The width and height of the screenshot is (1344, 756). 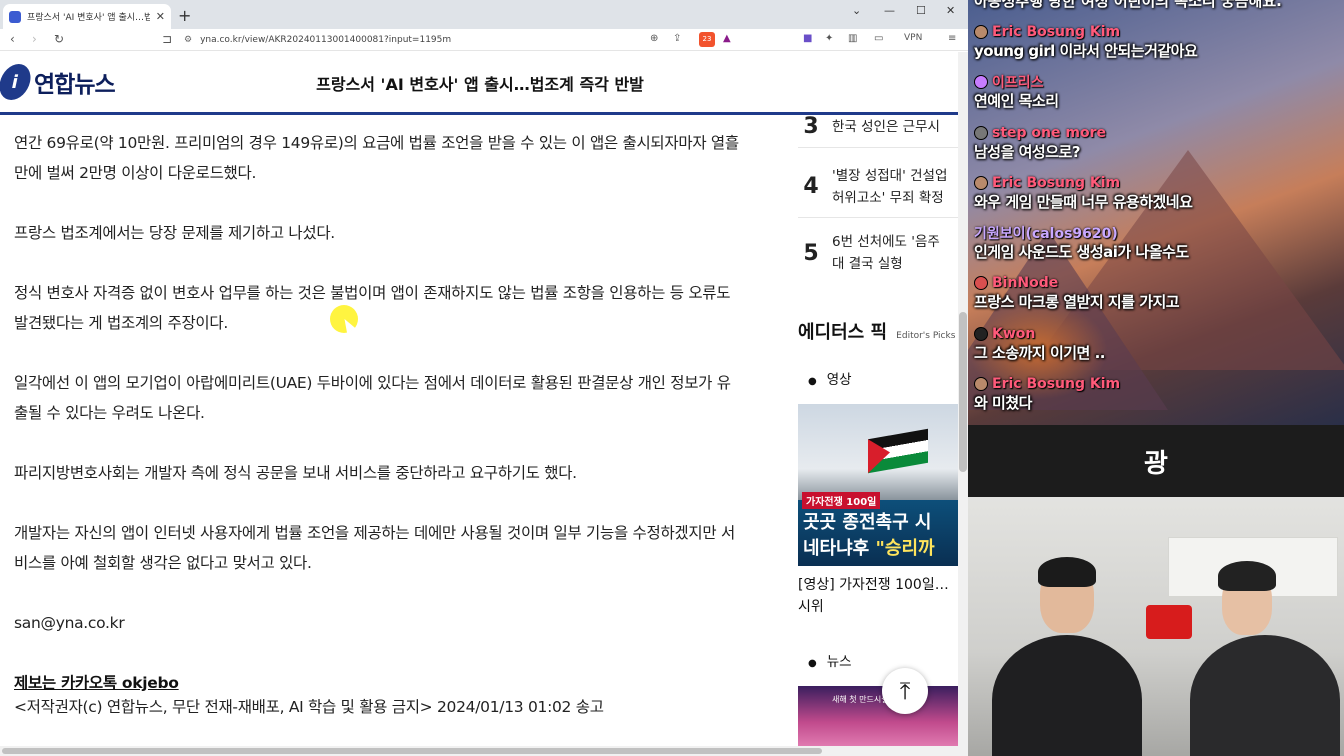 I want to click on chat-message: Eric Bosung Kim 와 미쳤다, so click(x=1157, y=394).